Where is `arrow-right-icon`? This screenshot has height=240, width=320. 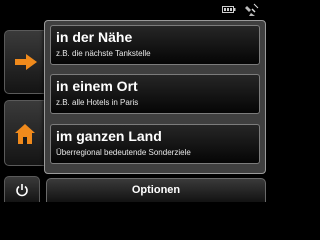 arrow-right-icon is located at coordinates (26, 62).